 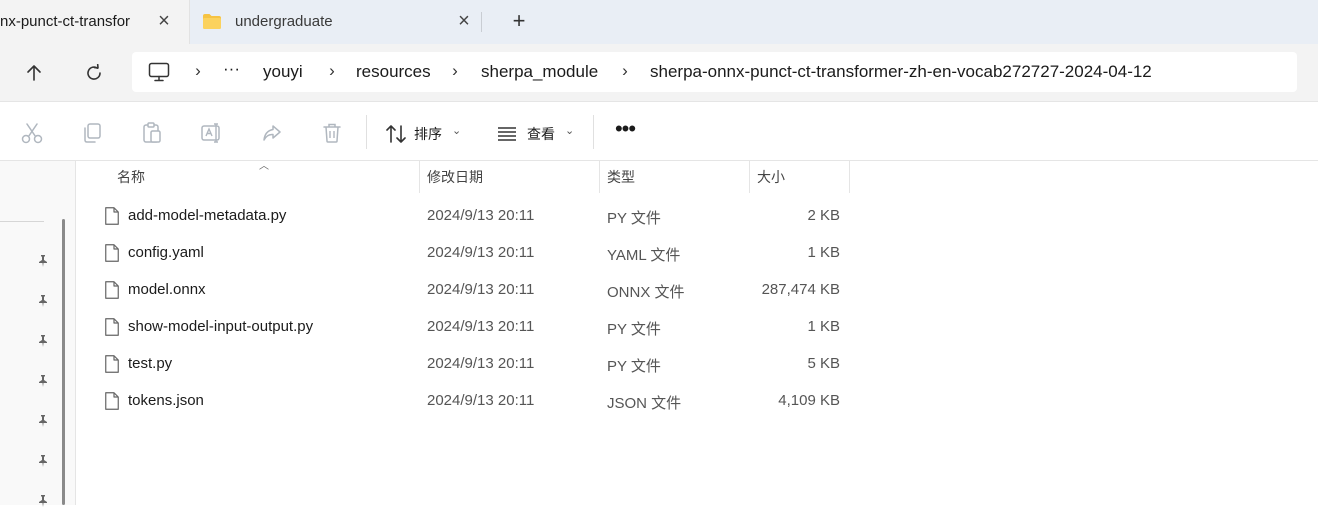 I want to click on file-type: YAML 文件, so click(x=644, y=255).